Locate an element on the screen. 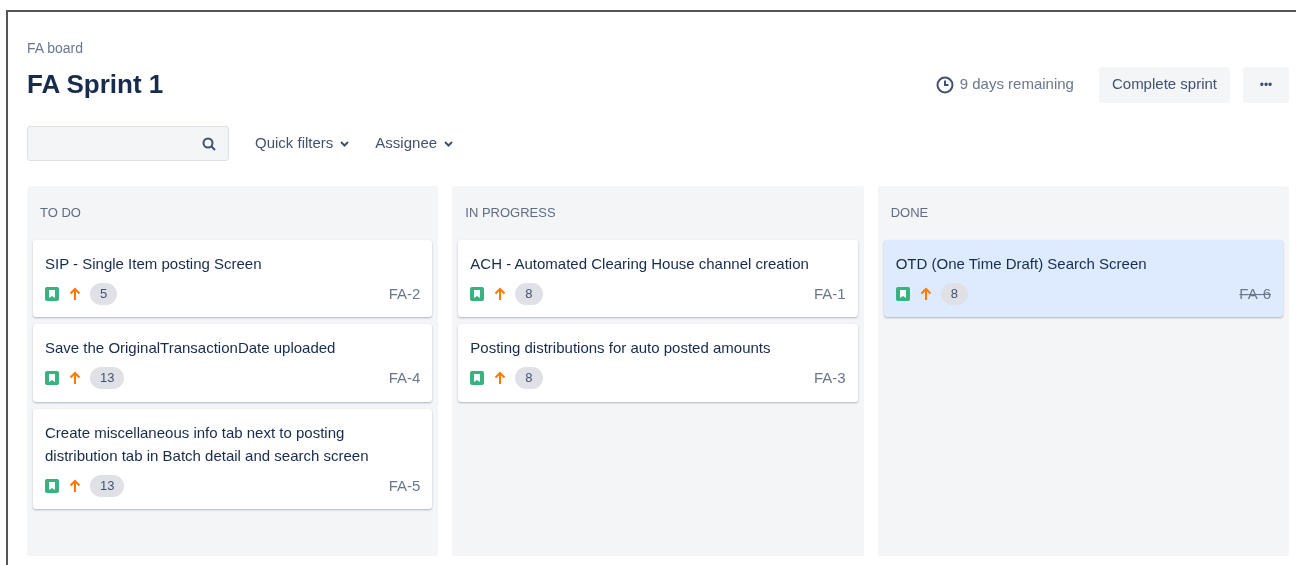 The height and width of the screenshot is (565, 1296). sprint-title: FA Sprint 1 is located at coordinates (95, 84).